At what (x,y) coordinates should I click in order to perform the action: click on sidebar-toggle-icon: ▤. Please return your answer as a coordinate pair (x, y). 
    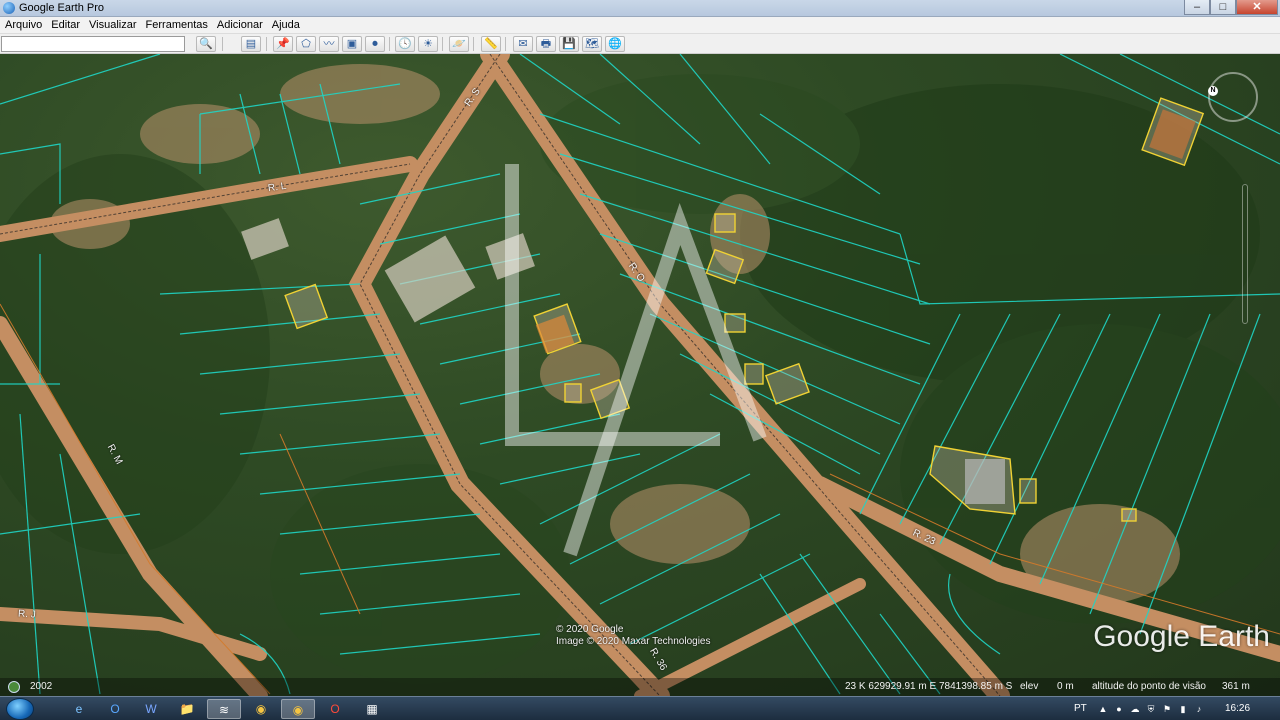
    Looking at the image, I should click on (251, 44).